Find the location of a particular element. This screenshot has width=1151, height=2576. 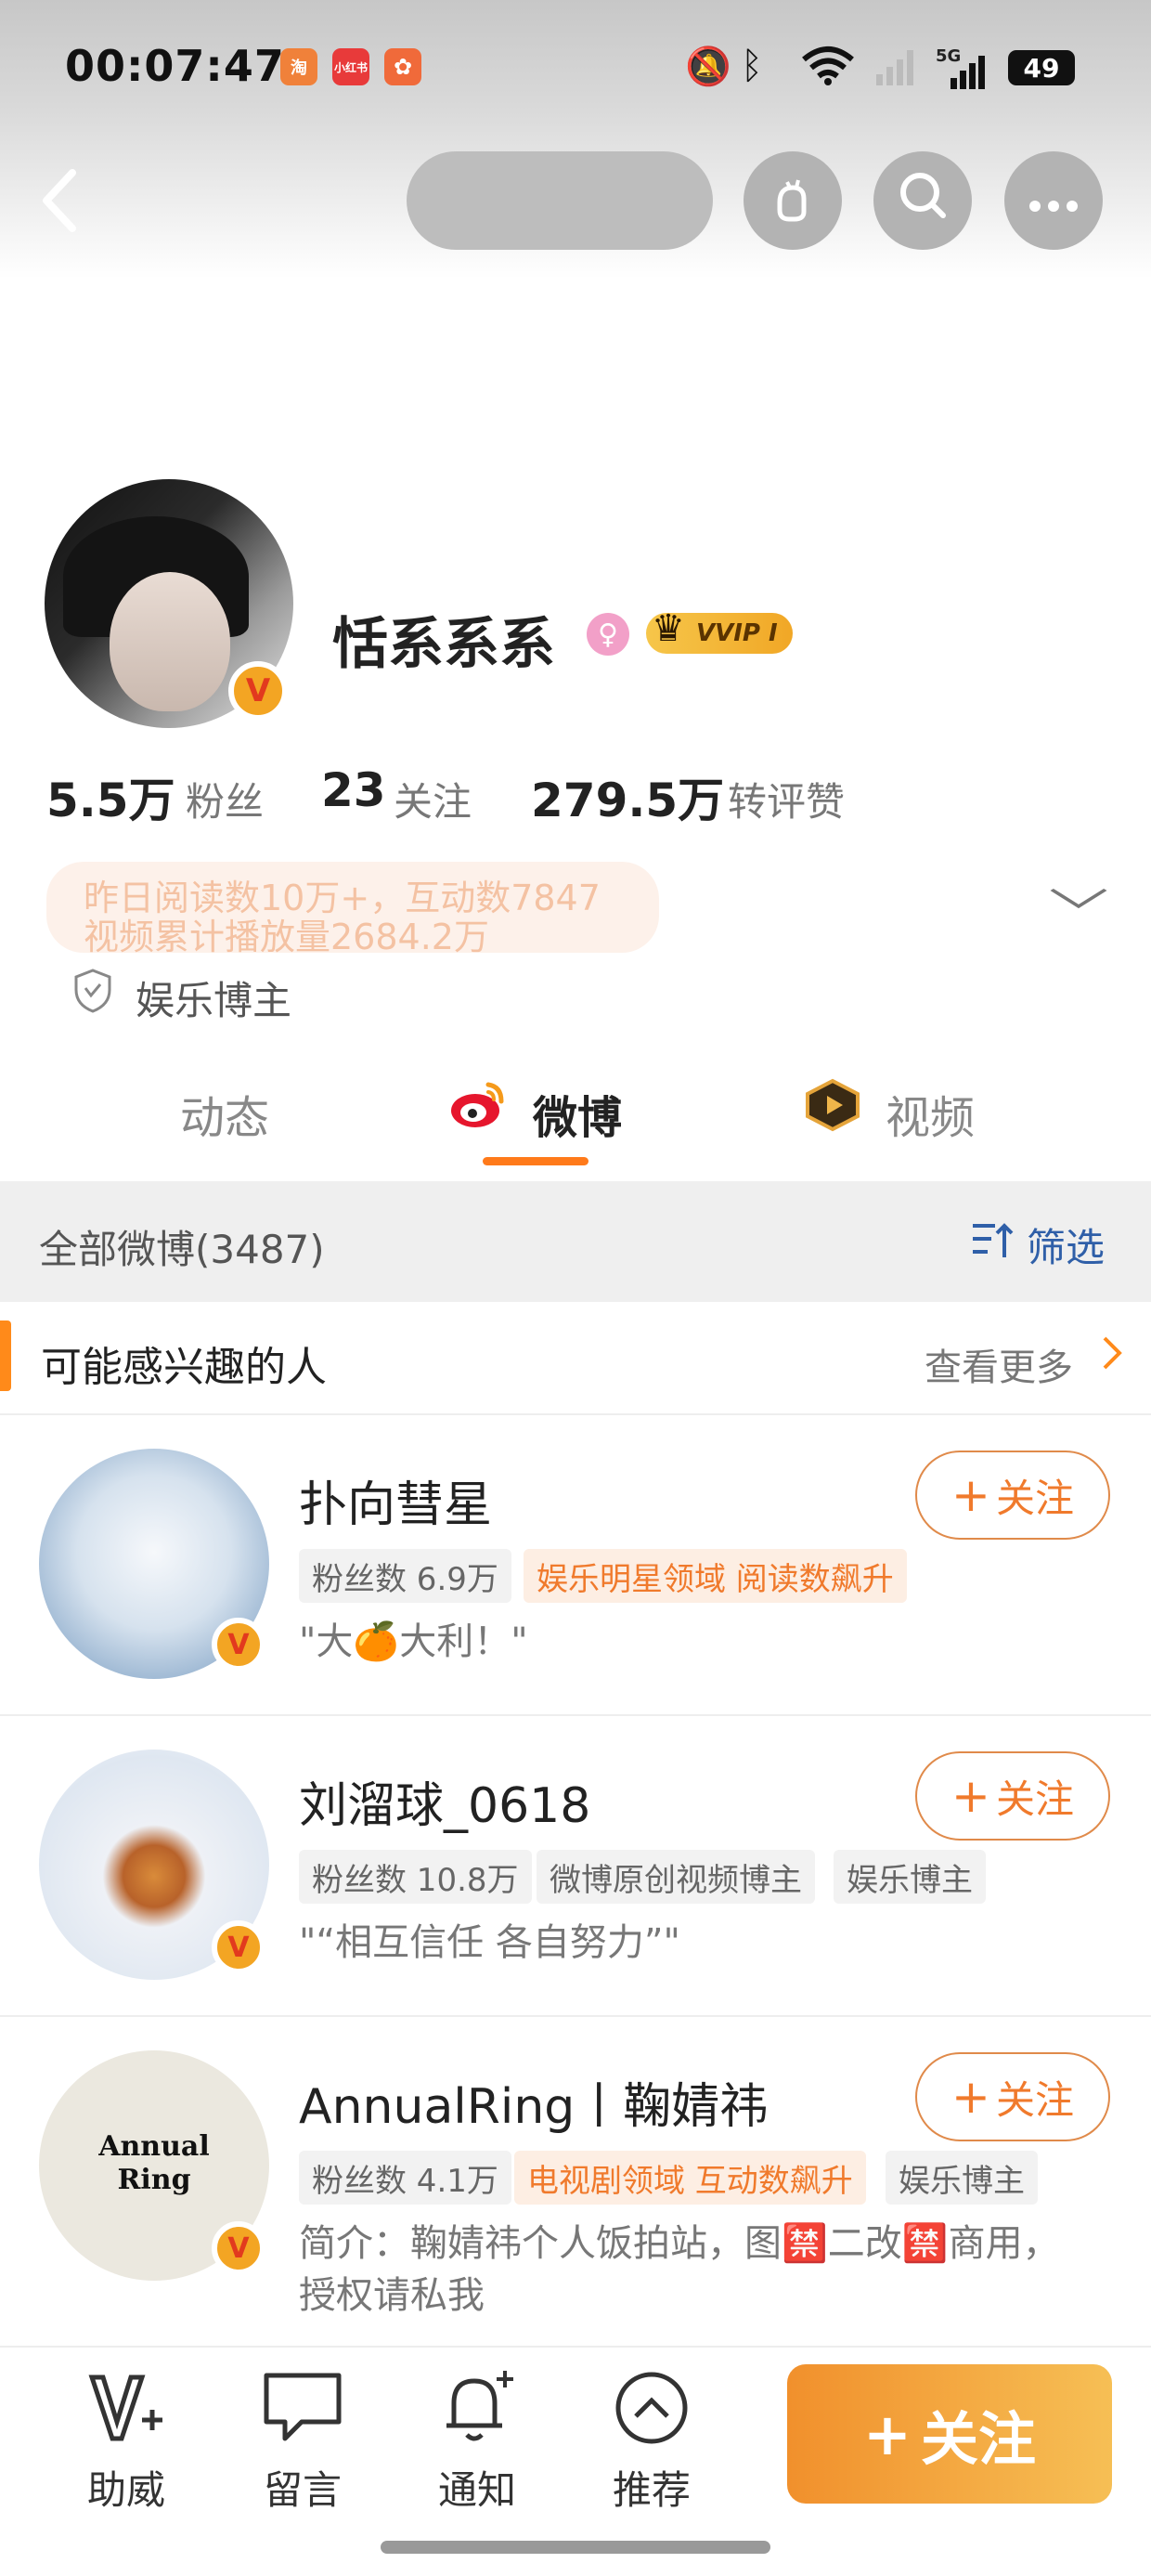

notify-button: 通知 is located at coordinates (477, 2442).